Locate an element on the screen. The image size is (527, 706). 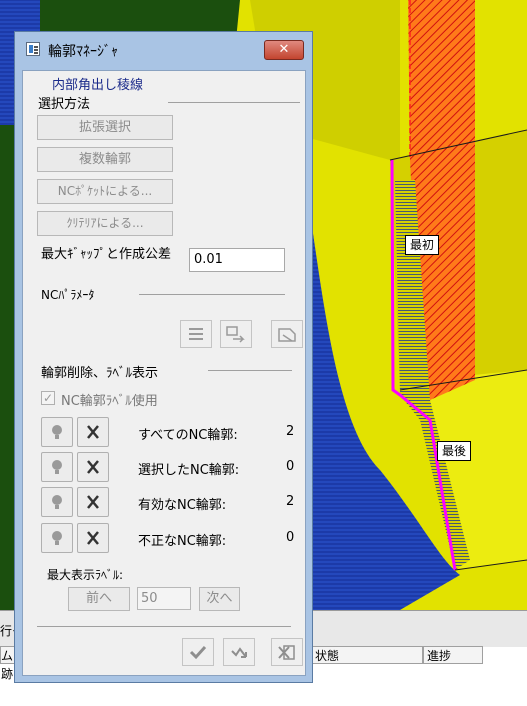
apply-params-icon is located at coordinates (235, 334).